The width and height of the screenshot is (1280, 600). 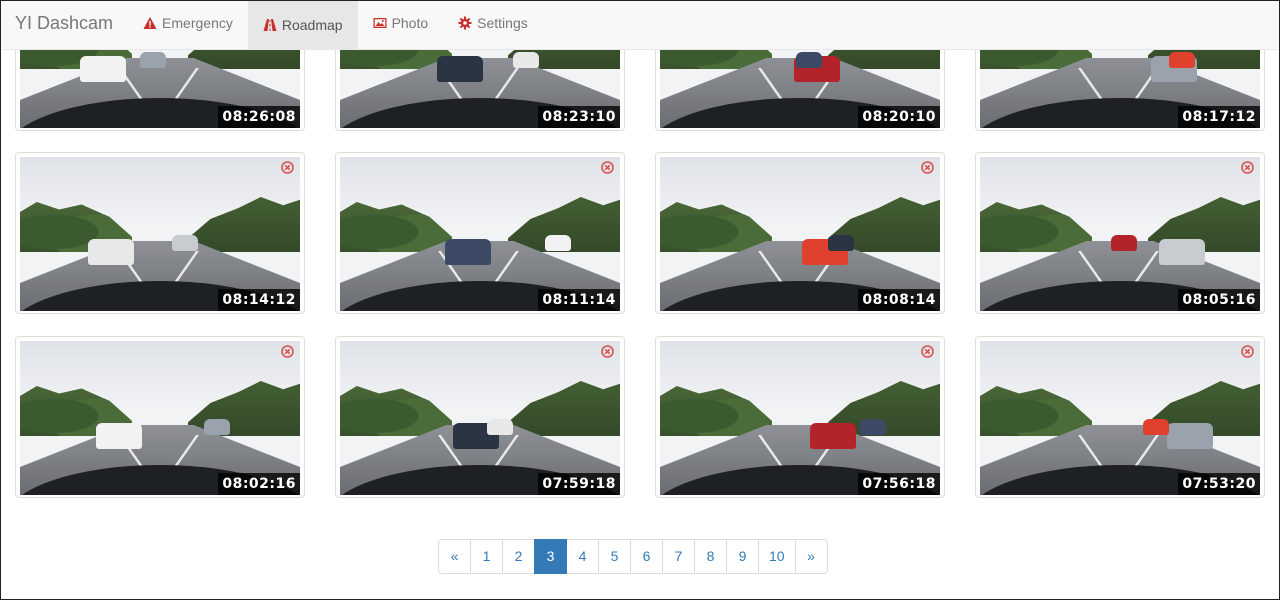 I want to click on nav-roadmap: Roadmap, so click(x=302, y=25).